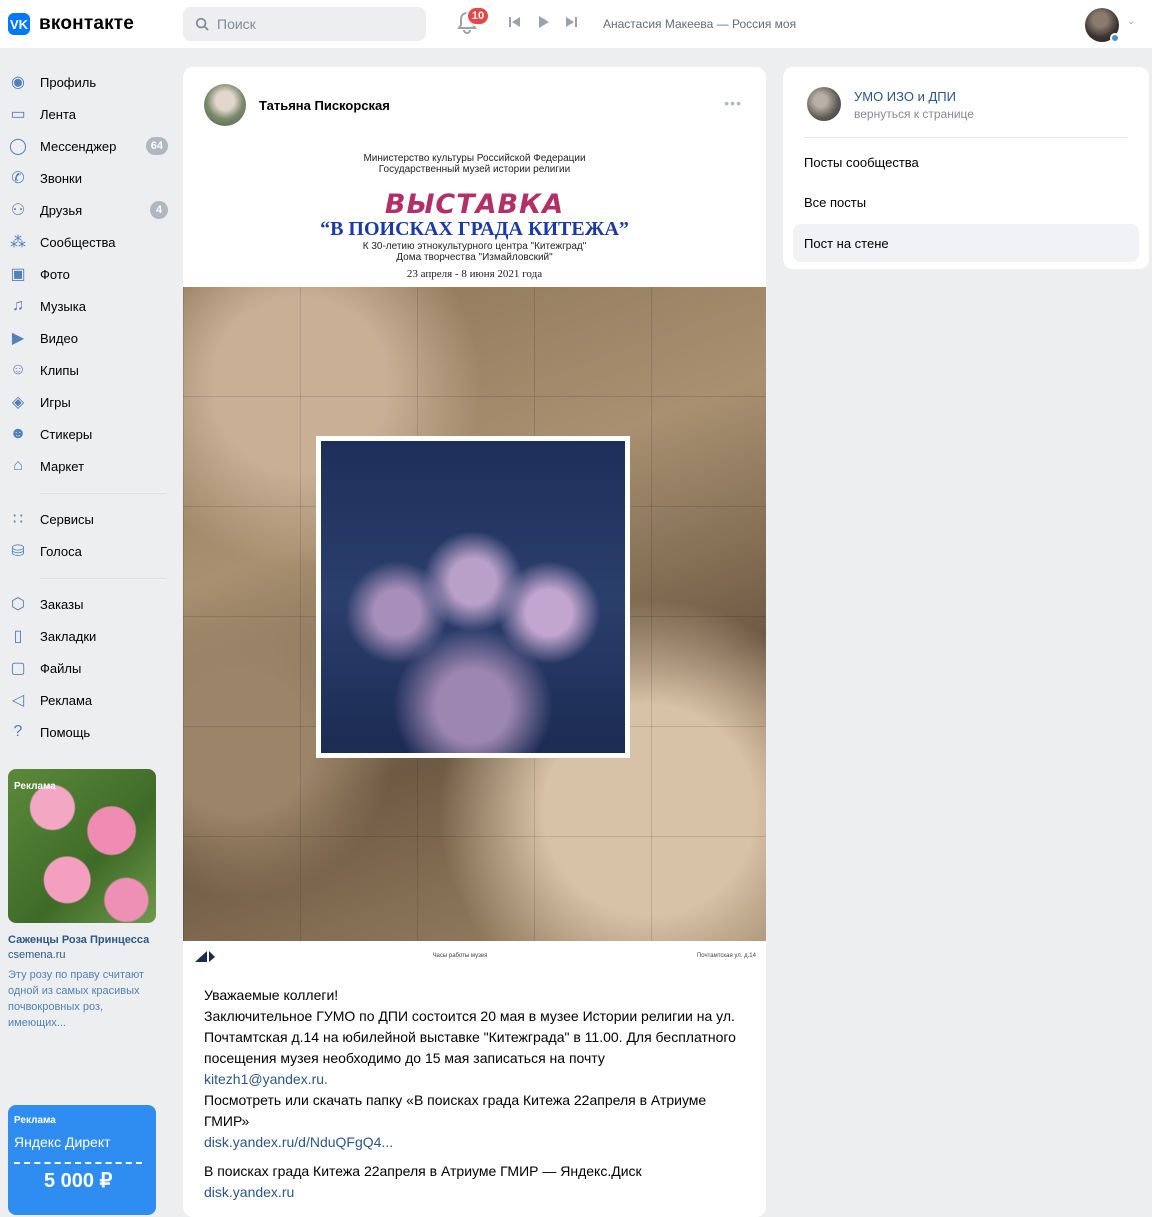 The width and height of the screenshot is (1152, 1217). What do you see at coordinates (18, 604) in the screenshot?
I see `orders-icon: ⬡` at bounding box center [18, 604].